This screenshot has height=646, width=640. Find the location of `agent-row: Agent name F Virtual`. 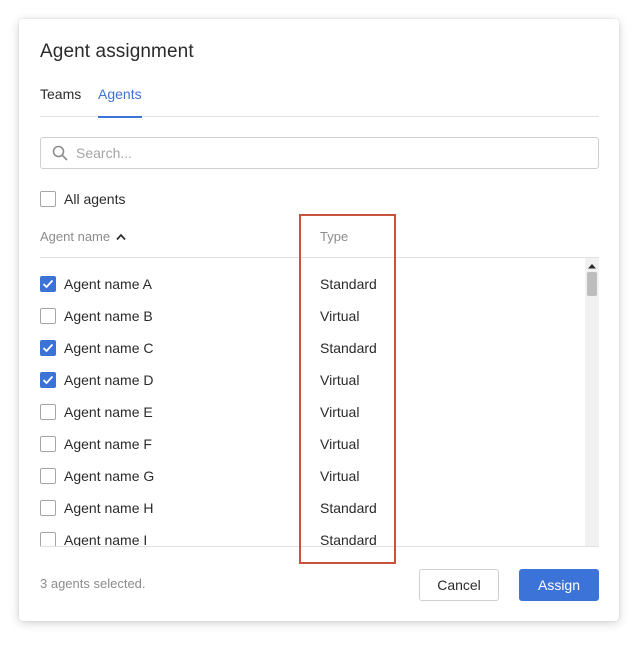

agent-row: Agent name F Virtual is located at coordinates (312, 444).